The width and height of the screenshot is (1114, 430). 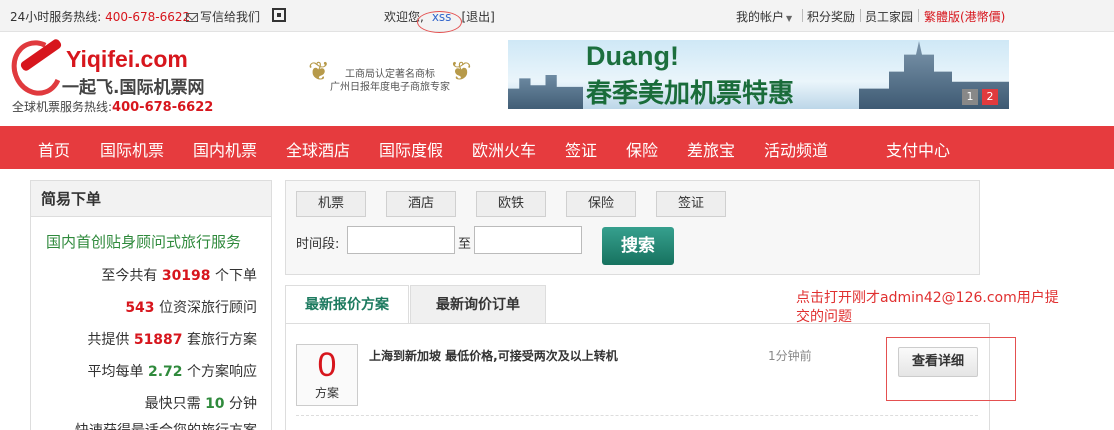 What do you see at coordinates (225, 149) in the screenshot?
I see `nav-item-domestic-flights: 国内机票` at bounding box center [225, 149].